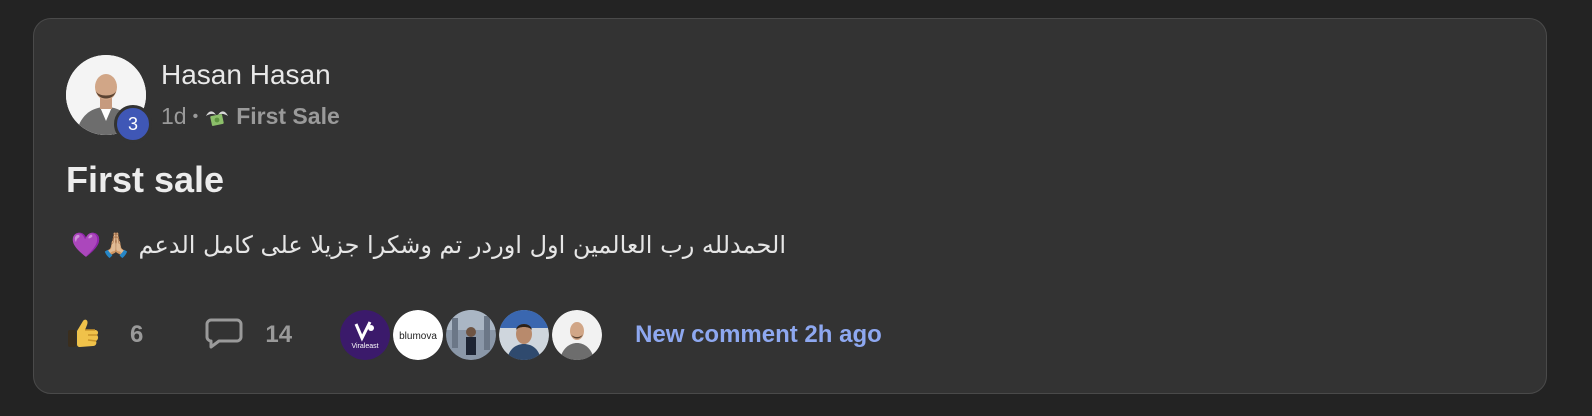  I want to click on new-comment-link: New comment 2h ago, so click(758, 335).